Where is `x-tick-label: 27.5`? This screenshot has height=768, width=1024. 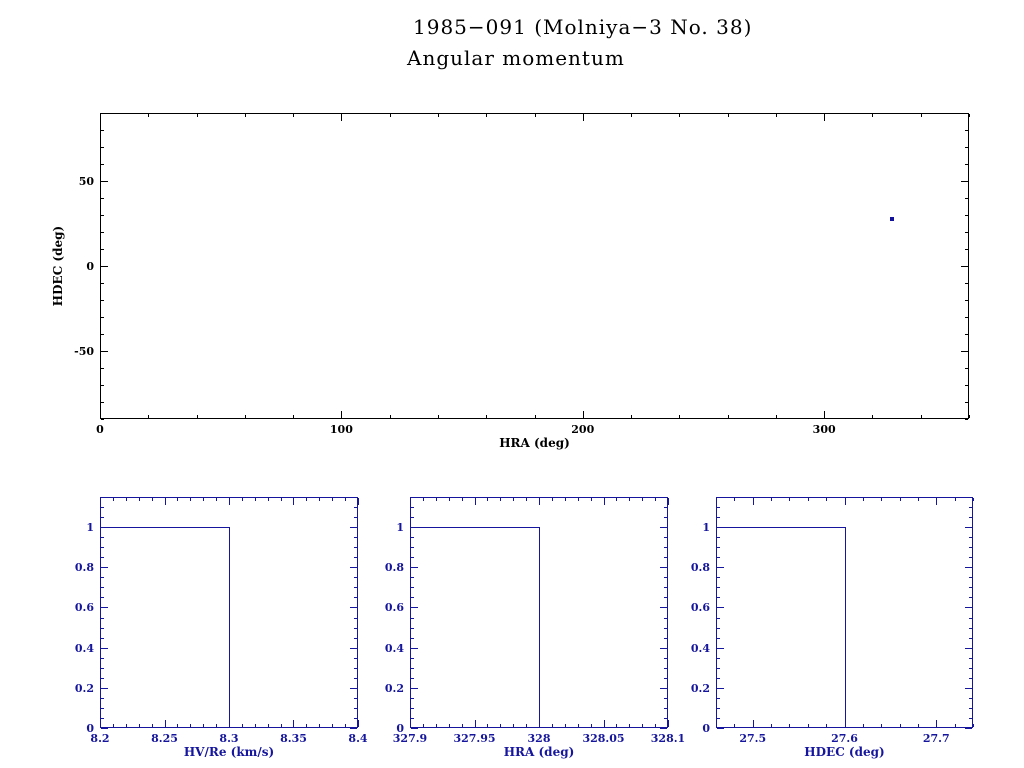
x-tick-label: 27.5 is located at coordinates (753, 738).